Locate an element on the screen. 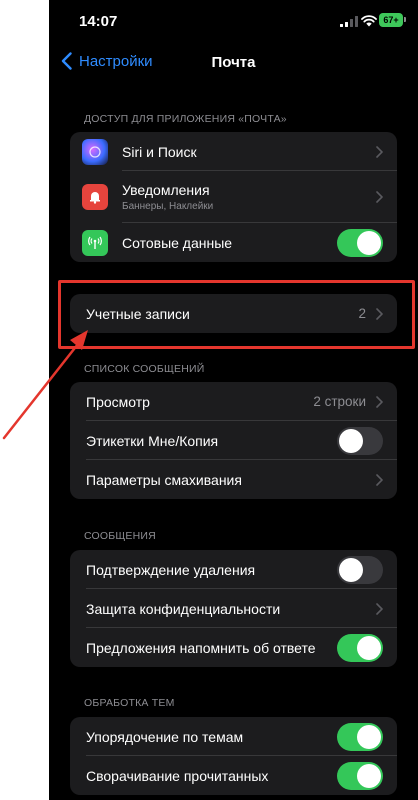 The image size is (418, 800). to-cc-toggle is located at coordinates (360, 440).